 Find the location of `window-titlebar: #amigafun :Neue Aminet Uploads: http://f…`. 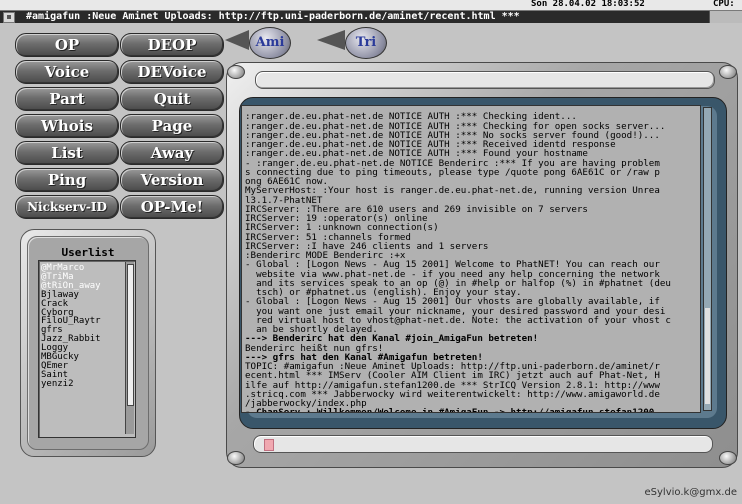

window-titlebar: #amigafun :Neue Aminet Uploads: http://f… is located at coordinates (371, 17).